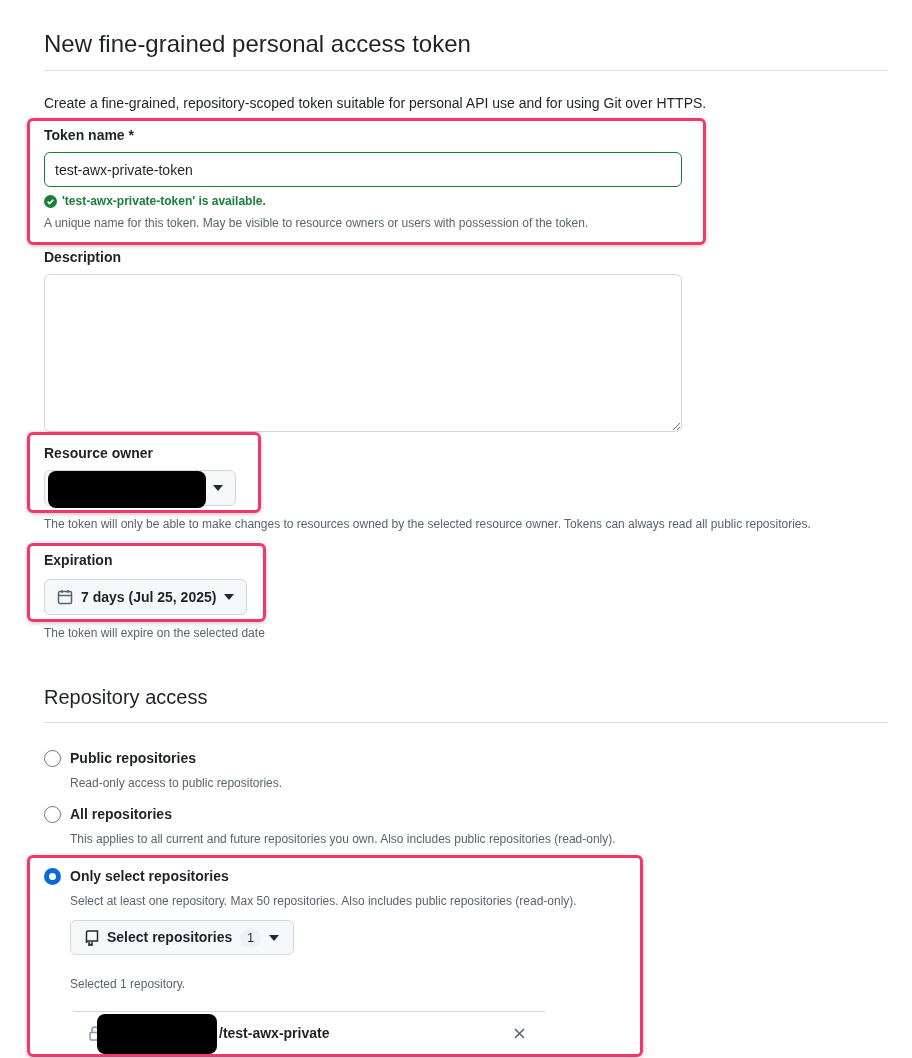 The height and width of the screenshot is (1058, 912). Describe the element at coordinates (92, 937) in the screenshot. I see `repository-icon` at that location.